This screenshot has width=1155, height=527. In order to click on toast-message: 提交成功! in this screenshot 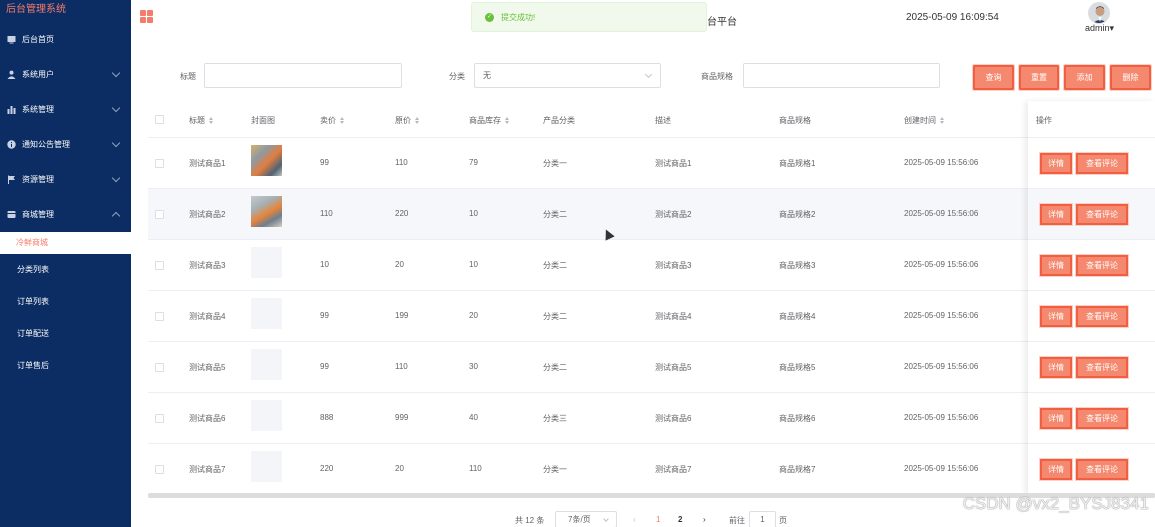, I will do `click(518, 17)`.